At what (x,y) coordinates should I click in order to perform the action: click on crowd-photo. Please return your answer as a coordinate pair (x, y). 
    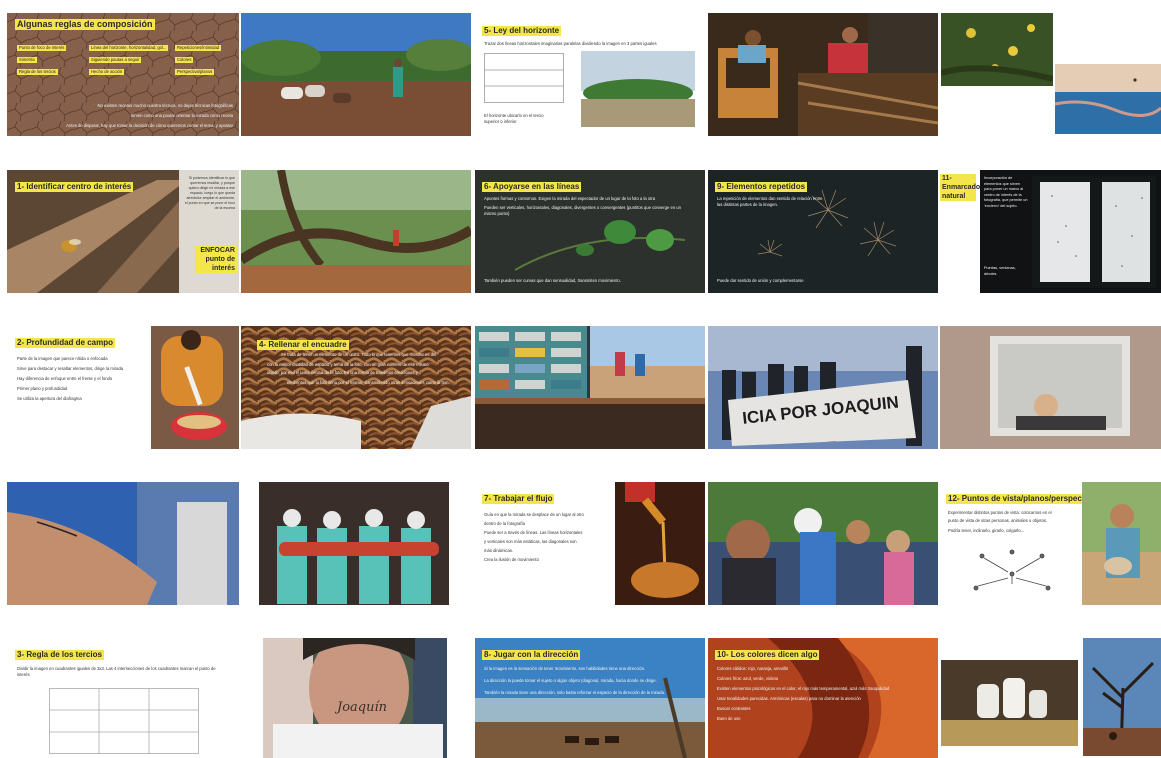
    Looking at the image, I should click on (823, 543).